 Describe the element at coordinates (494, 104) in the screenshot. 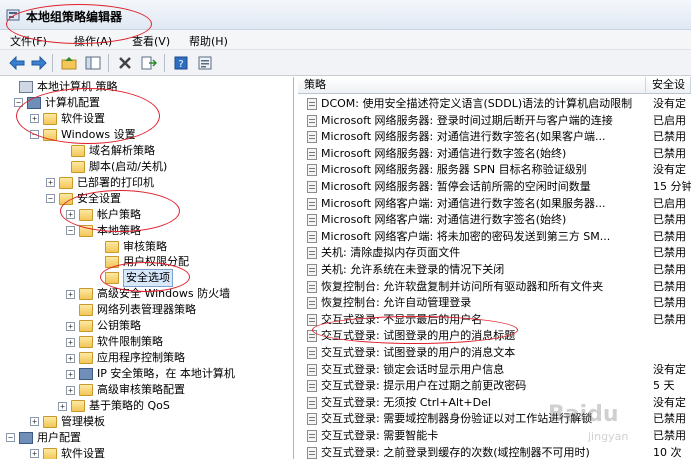

I see `list-item: DCOM: 使用安全描述符定义语言(SDDL)语法的计算机启动限制 没有定` at that location.